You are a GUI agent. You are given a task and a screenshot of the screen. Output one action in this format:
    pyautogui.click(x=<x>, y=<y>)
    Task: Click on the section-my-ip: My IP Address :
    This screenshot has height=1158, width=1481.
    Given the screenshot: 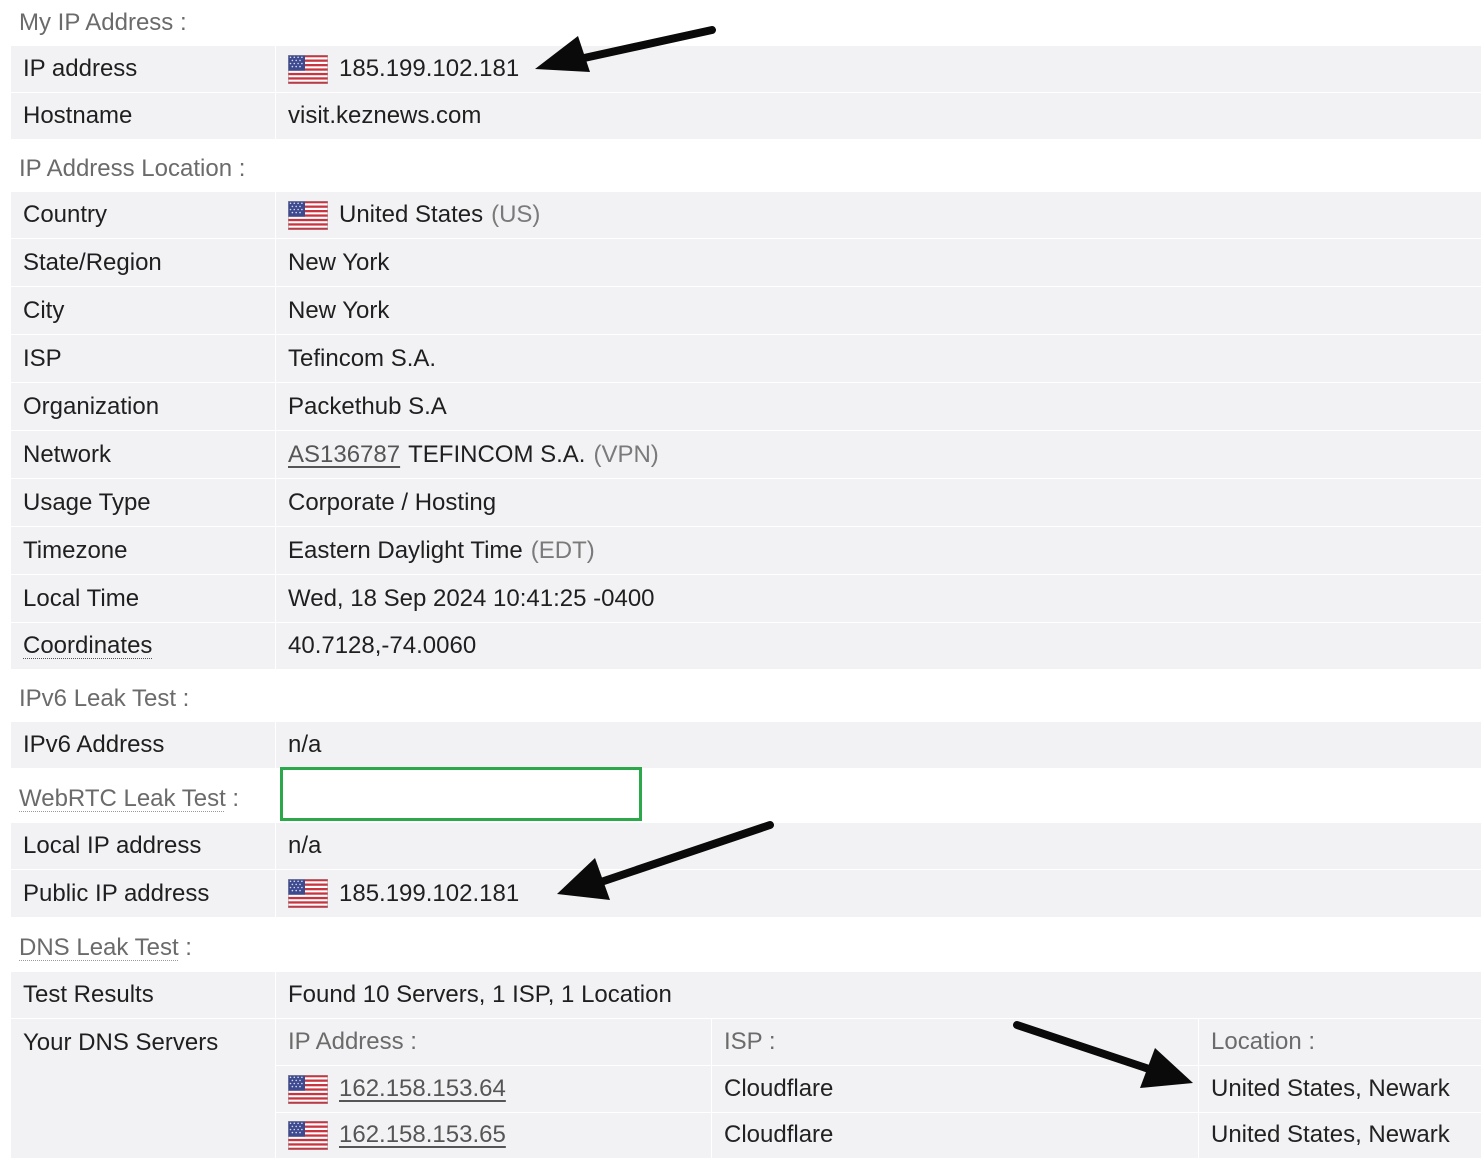 What is the action you would take?
    pyautogui.click(x=746, y=22)
    